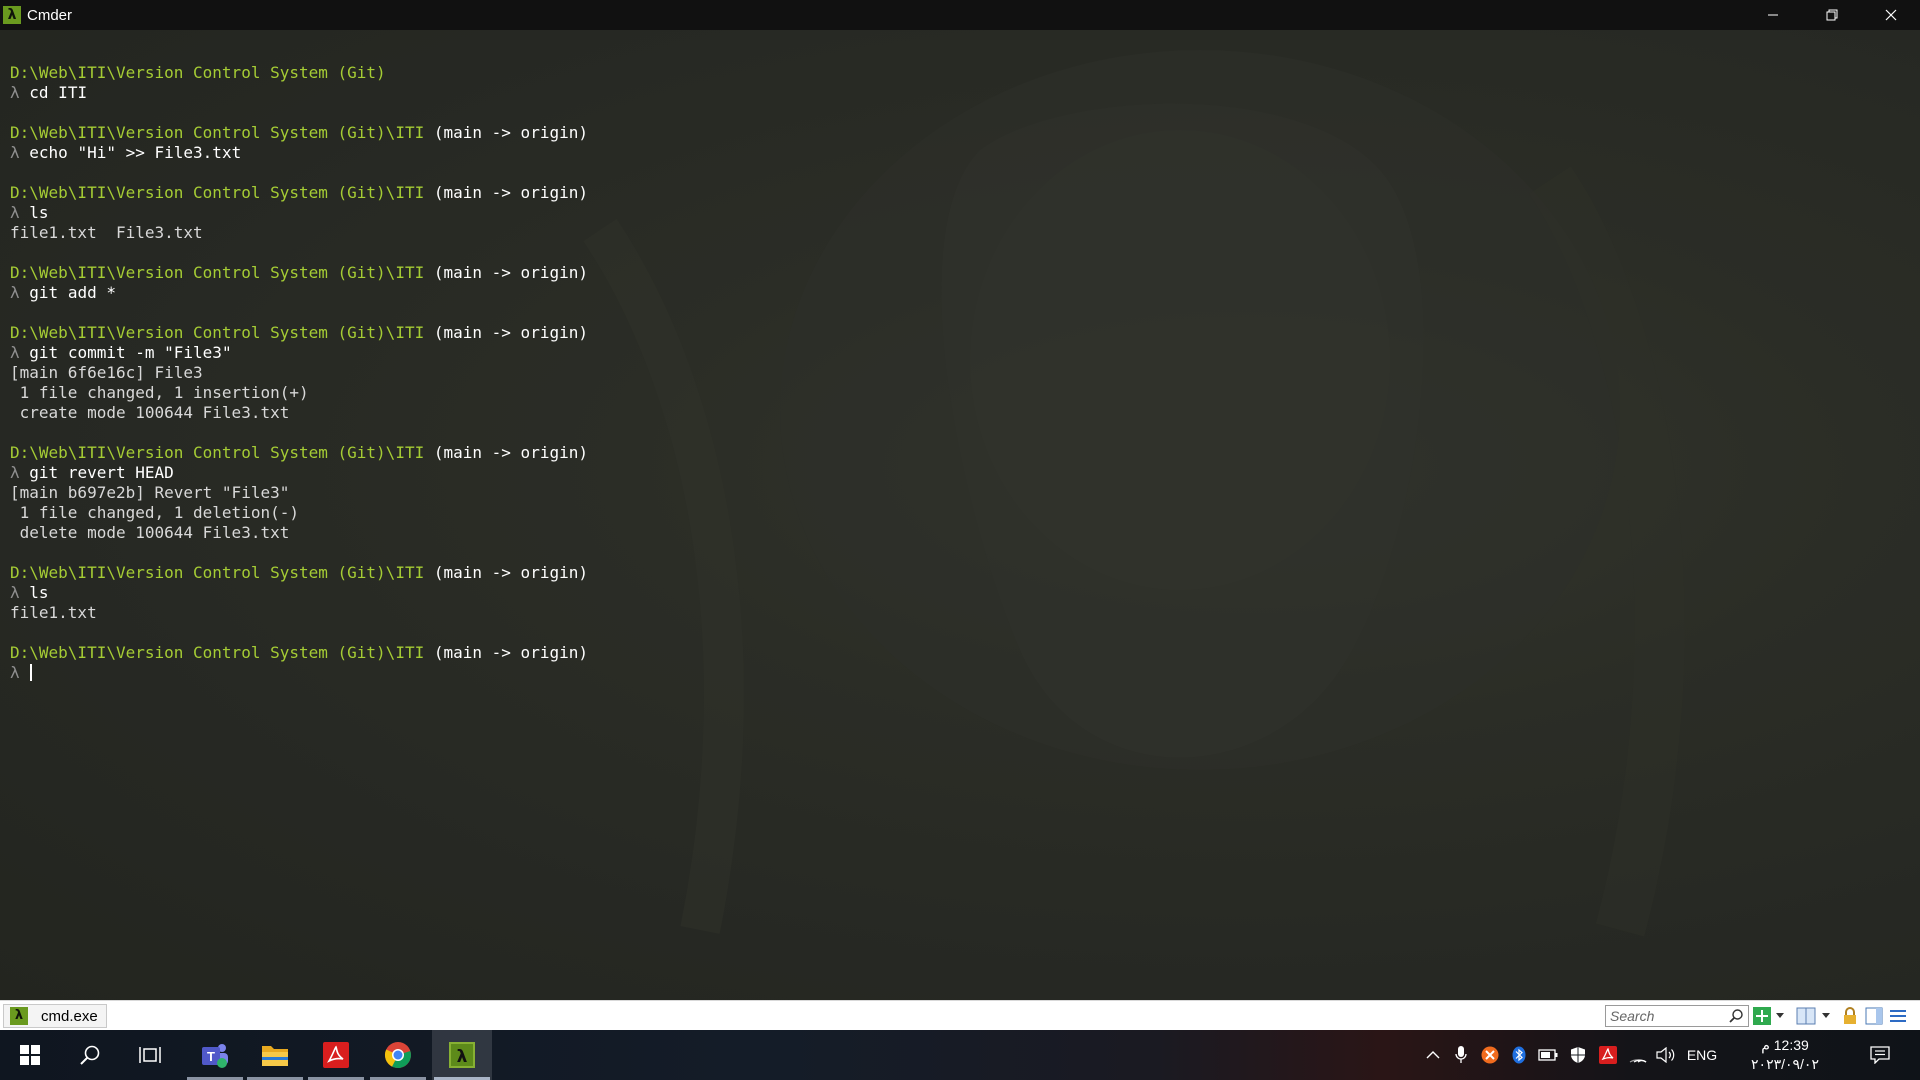 The image size is (1920, 1080). I want to click on command-text: git revert HEAD, so click(101, 472).